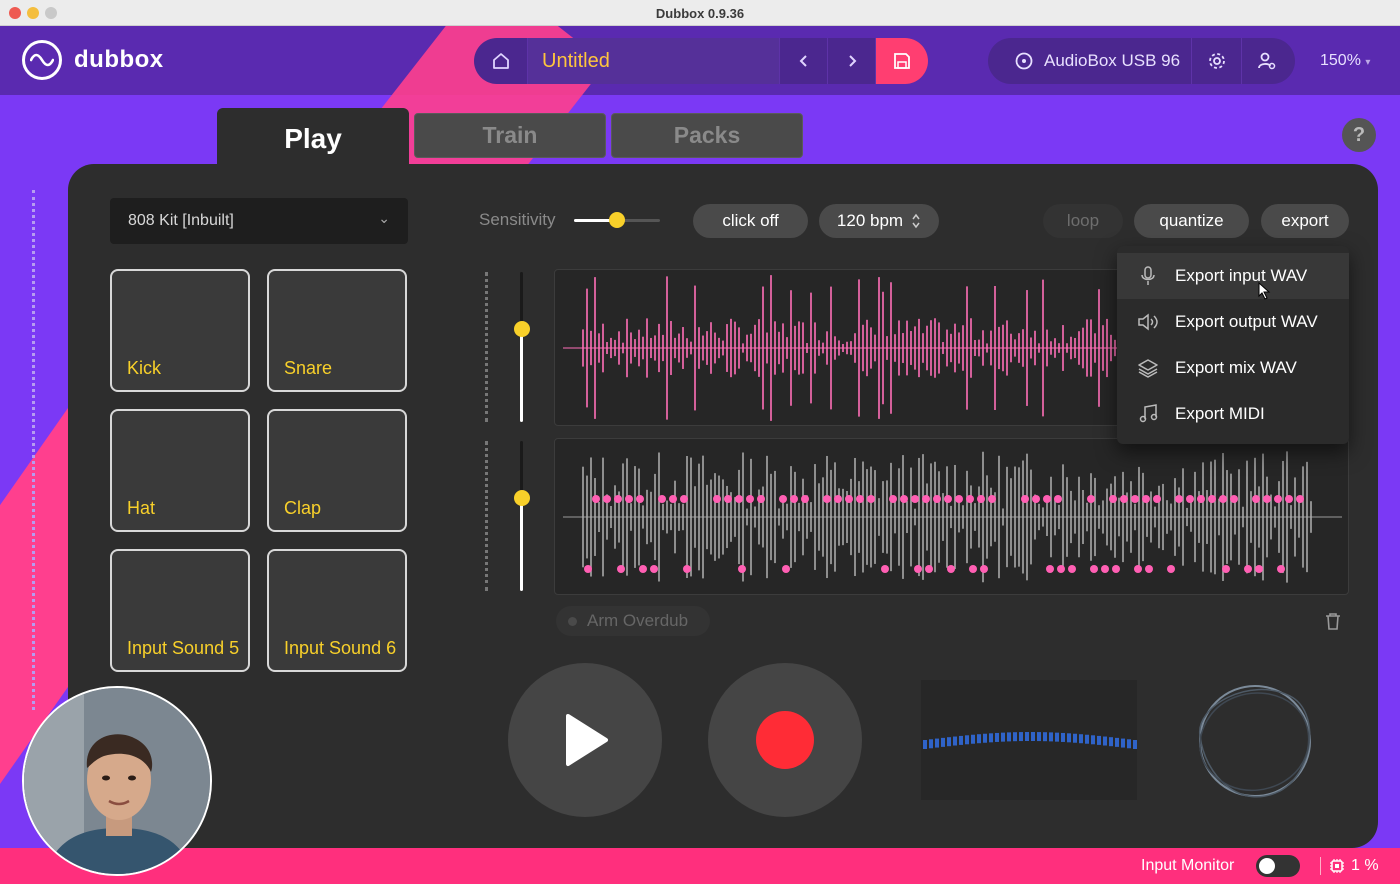 The height and width of the screenshot is (884, 1400). What do you see at coordinates (902, 61) in the screenshot?
I see `save-button` at bounding box center [902, 61].